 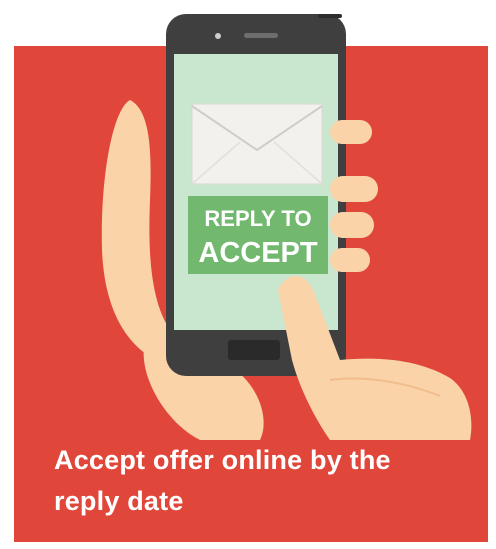 What do you see at coordinates (119, 501) in the screenshot?
I see `caption-line2: reply date` at bounding box center [119, 501].